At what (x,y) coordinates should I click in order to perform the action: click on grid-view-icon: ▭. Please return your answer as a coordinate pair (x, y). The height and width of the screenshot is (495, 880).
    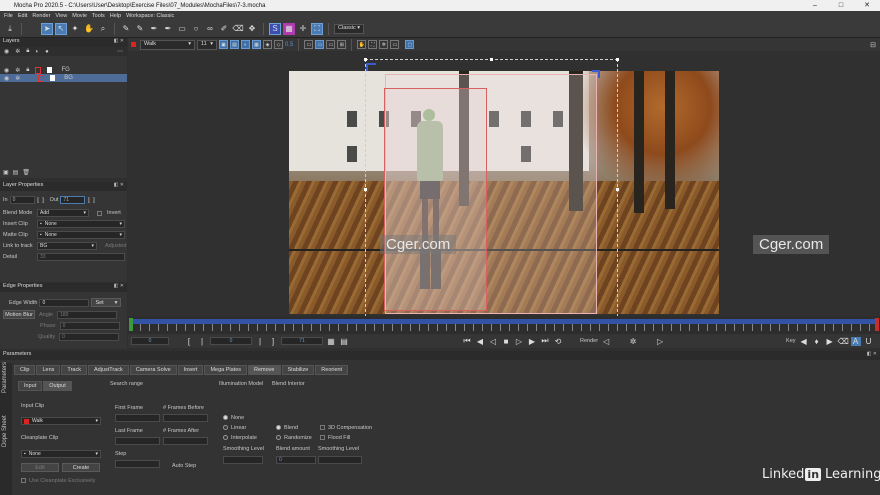
    Looking at the image, I should click on (309, 44).